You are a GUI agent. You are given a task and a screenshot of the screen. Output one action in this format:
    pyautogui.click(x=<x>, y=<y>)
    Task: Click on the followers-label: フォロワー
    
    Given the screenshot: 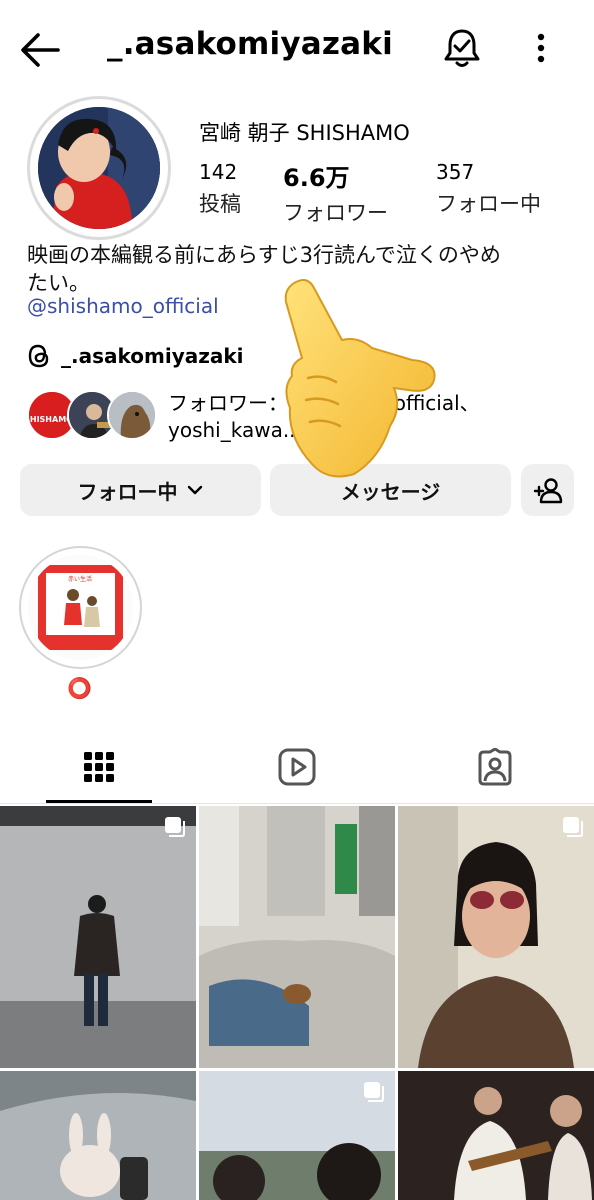 What is the action you would take?
    pyautogui.click(x=335, y=213)
    